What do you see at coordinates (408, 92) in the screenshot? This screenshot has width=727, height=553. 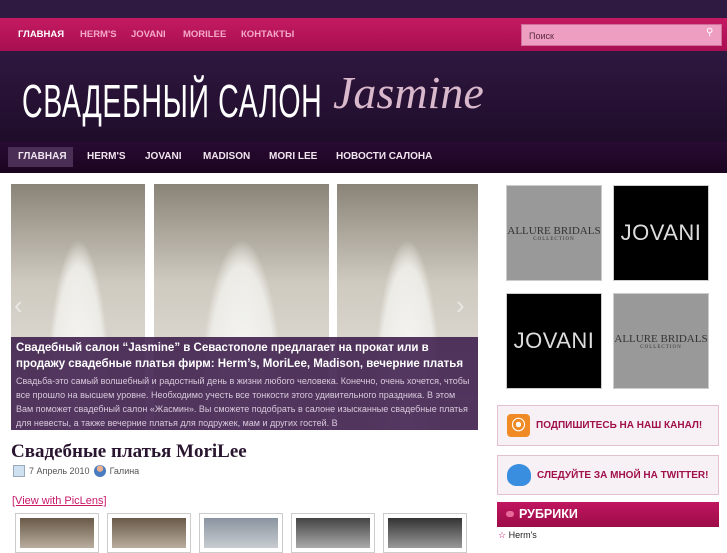 I see `site-logo-script: Jasmine` at bounding box center [408, 92].